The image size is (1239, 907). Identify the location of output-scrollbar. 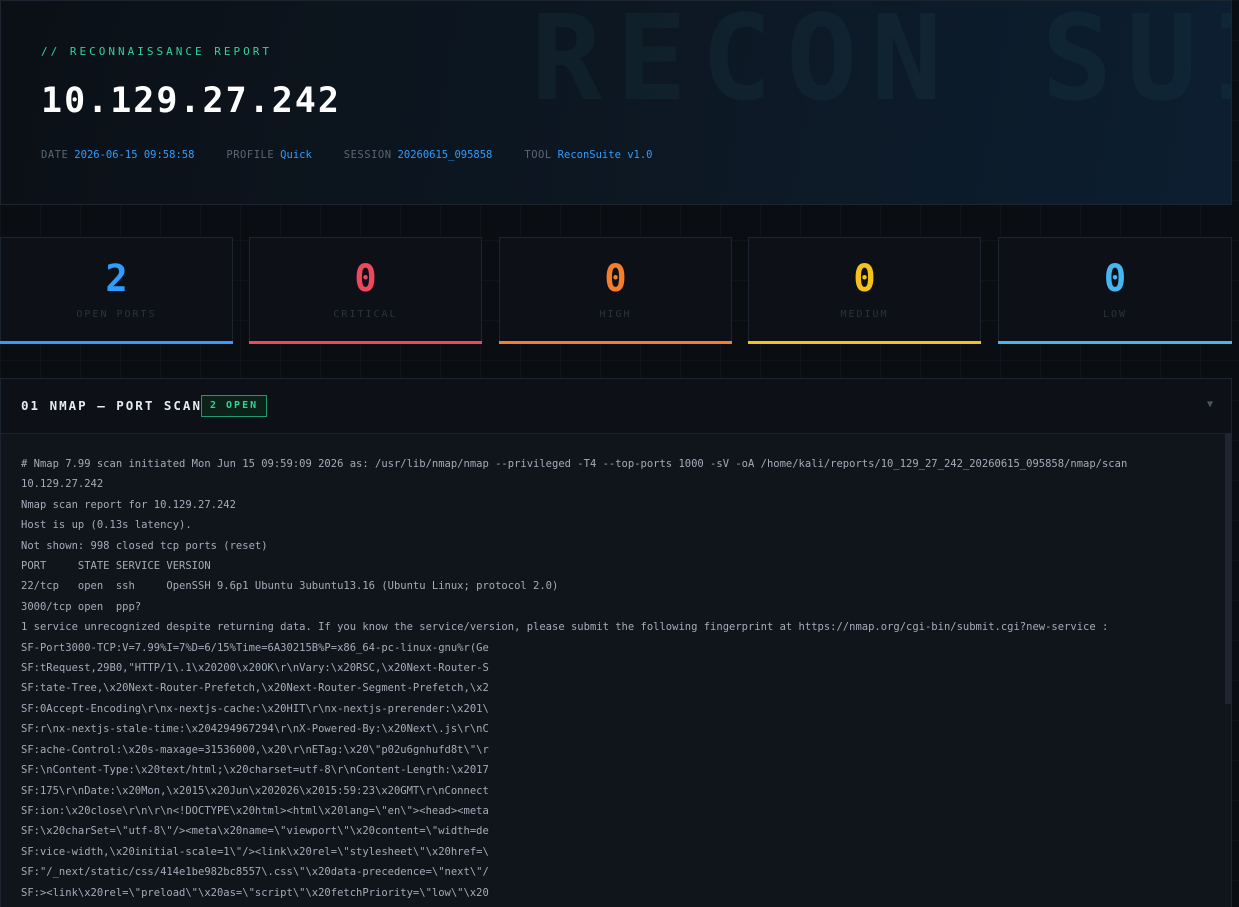
(1228, 569).